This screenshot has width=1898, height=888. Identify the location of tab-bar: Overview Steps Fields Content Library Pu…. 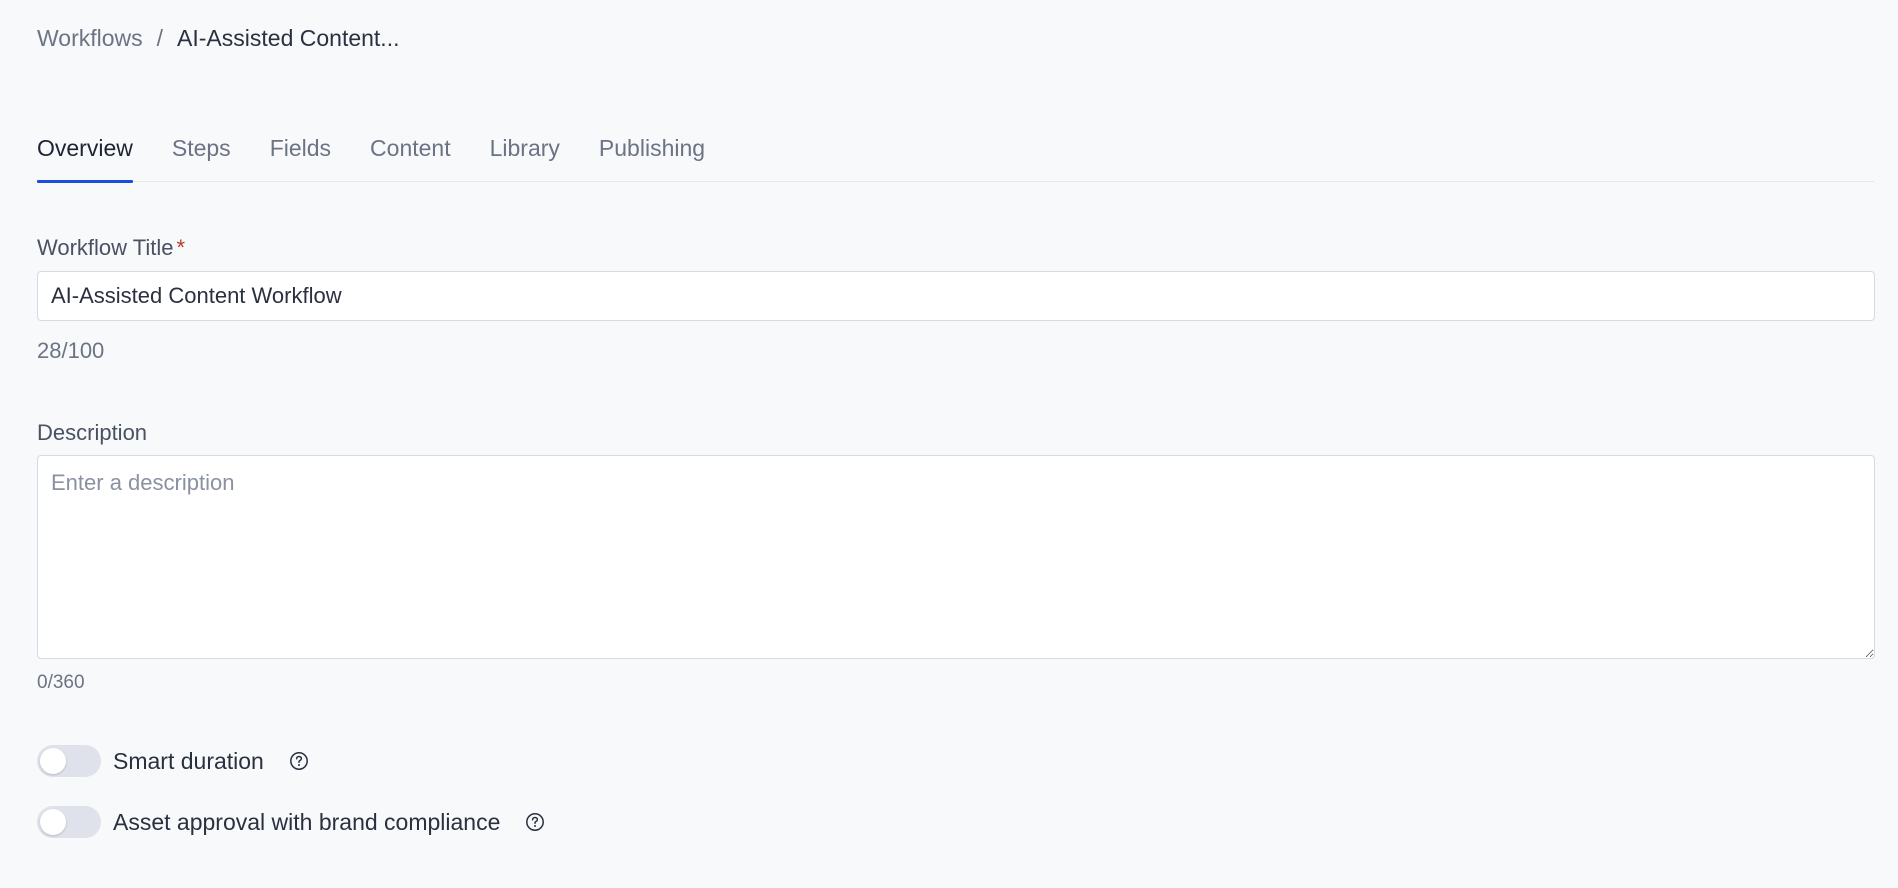
(955, 156).